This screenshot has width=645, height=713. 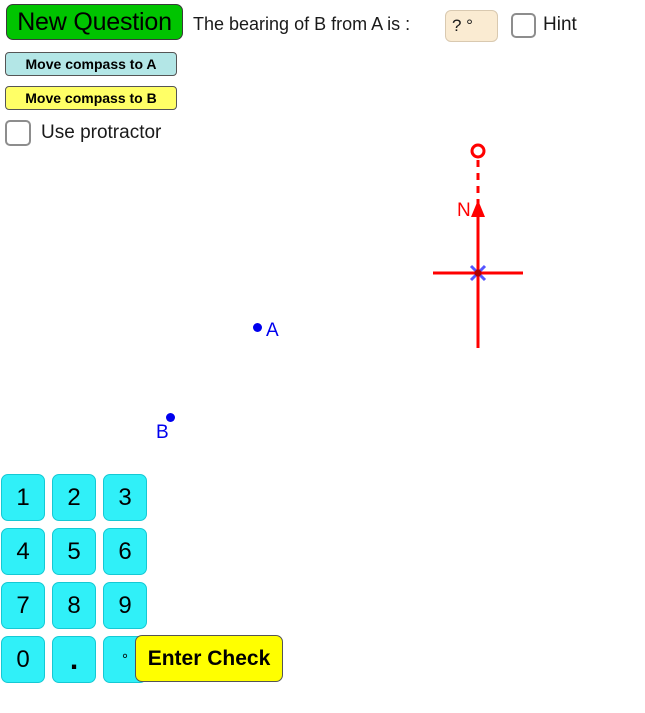 What do you see at coordinates (23, 659) in the screenshot?
I see `key-0: 0` at bounding box center [23, 659].